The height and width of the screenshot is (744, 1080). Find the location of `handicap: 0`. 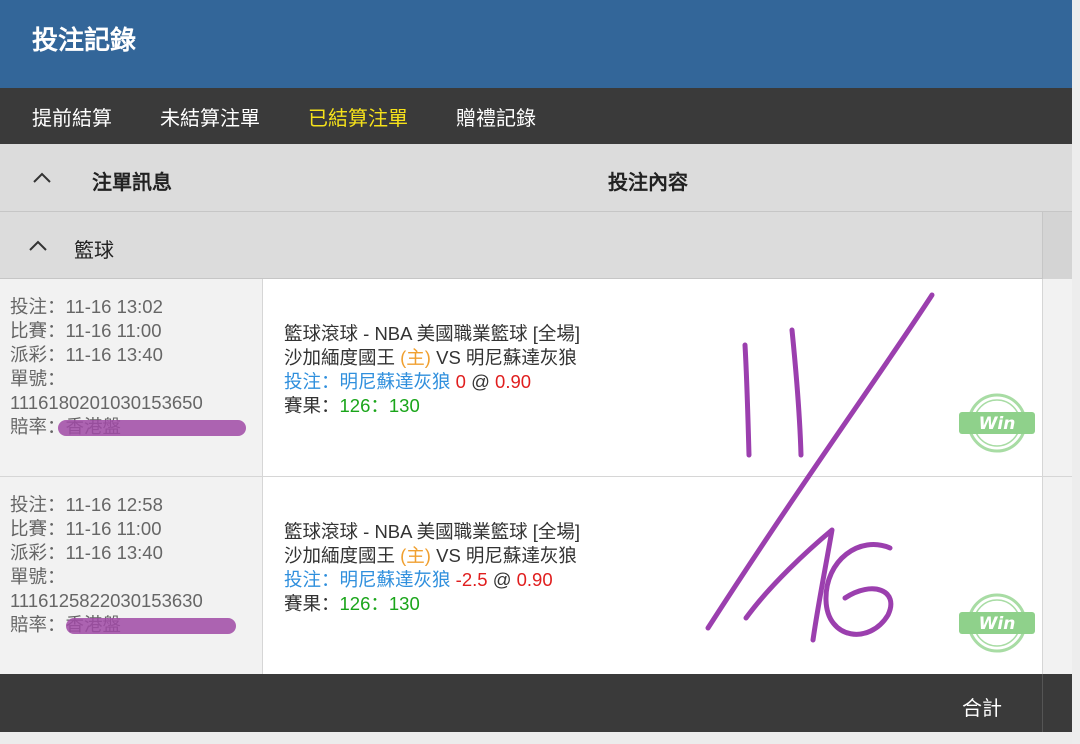

handicap: 0 is located at coordinates (458, 381).